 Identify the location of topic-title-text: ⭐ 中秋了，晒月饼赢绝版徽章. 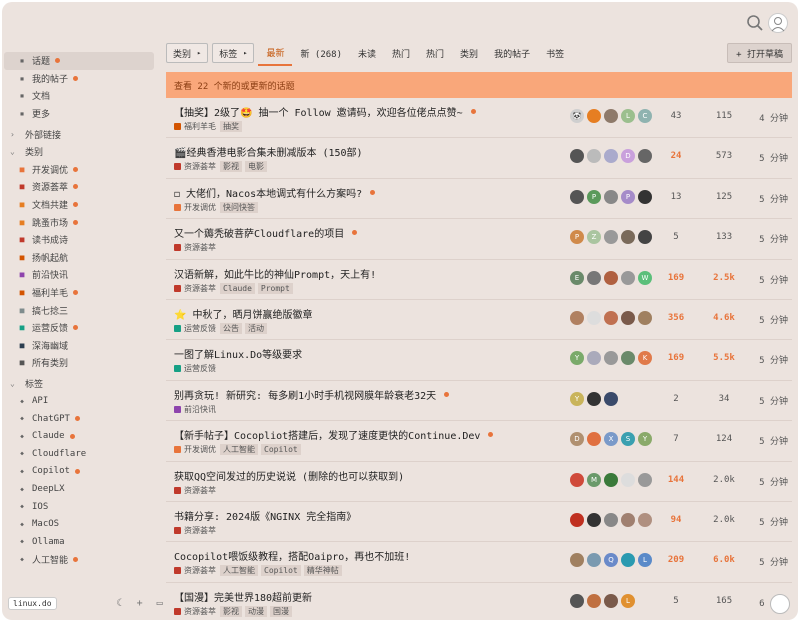
(243, 313).